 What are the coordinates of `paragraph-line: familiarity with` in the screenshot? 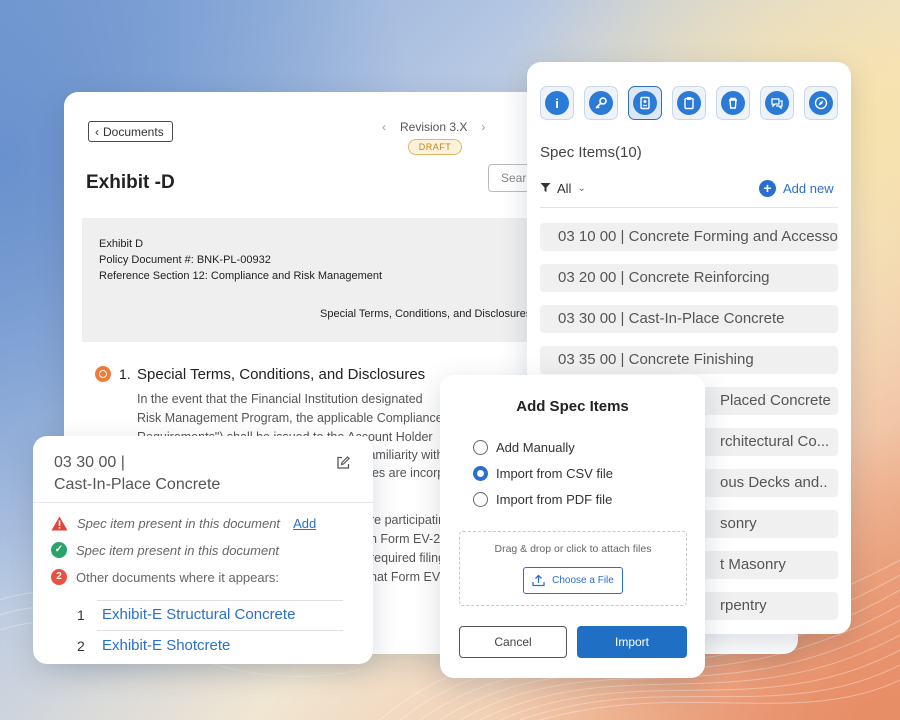 It's located at (404, 455).